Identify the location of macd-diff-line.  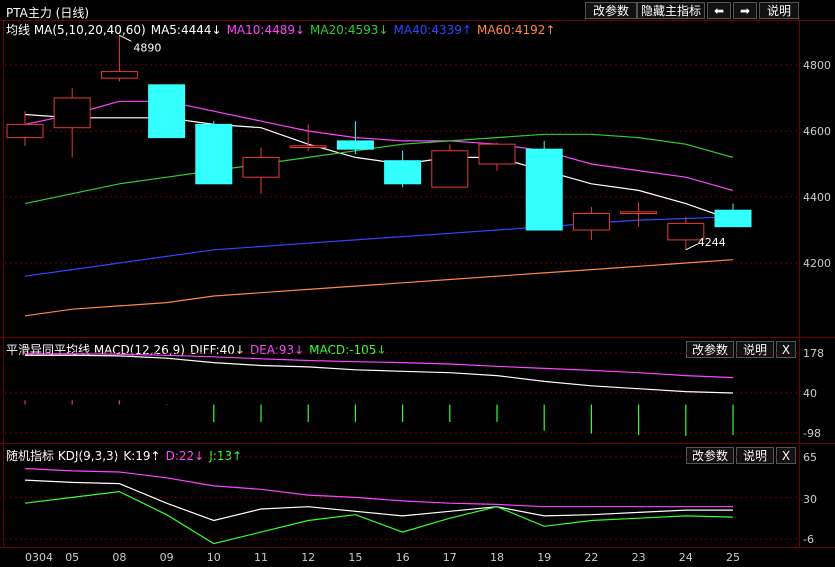
(379, 374).